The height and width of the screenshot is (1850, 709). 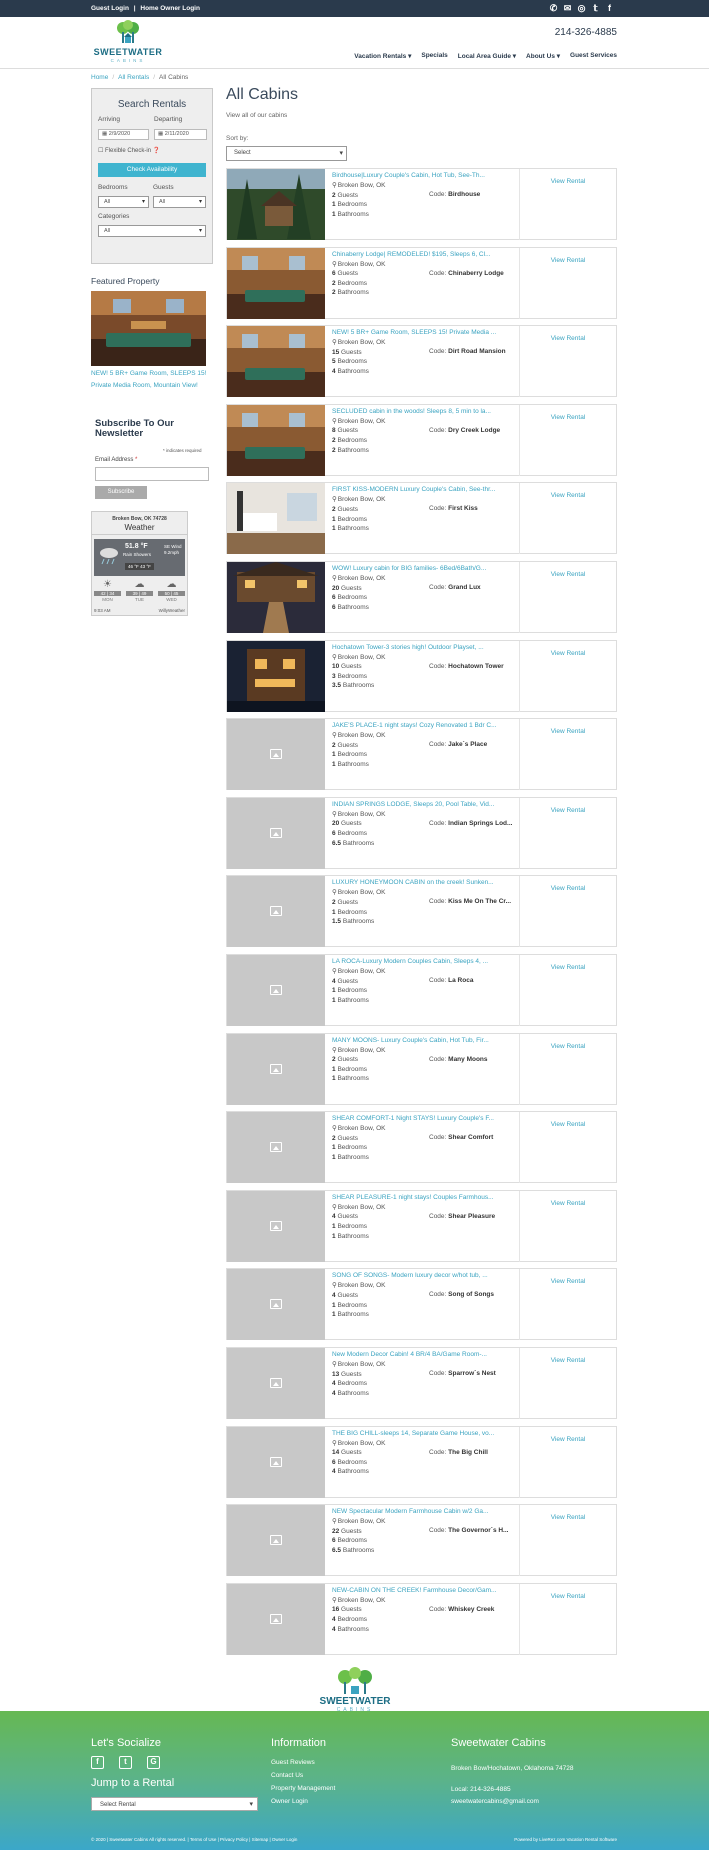 I want to click on featured-property-image, so click(x=148, y=328).